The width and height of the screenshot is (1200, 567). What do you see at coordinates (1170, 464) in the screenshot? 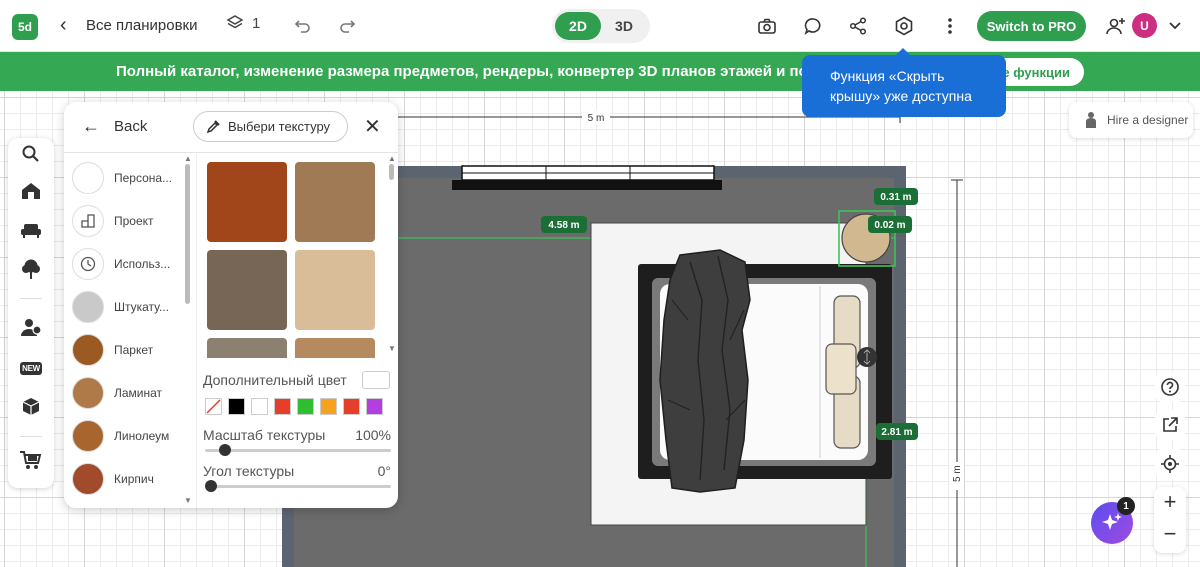
I see `locate-icon` at bounding box center [1170, 464].